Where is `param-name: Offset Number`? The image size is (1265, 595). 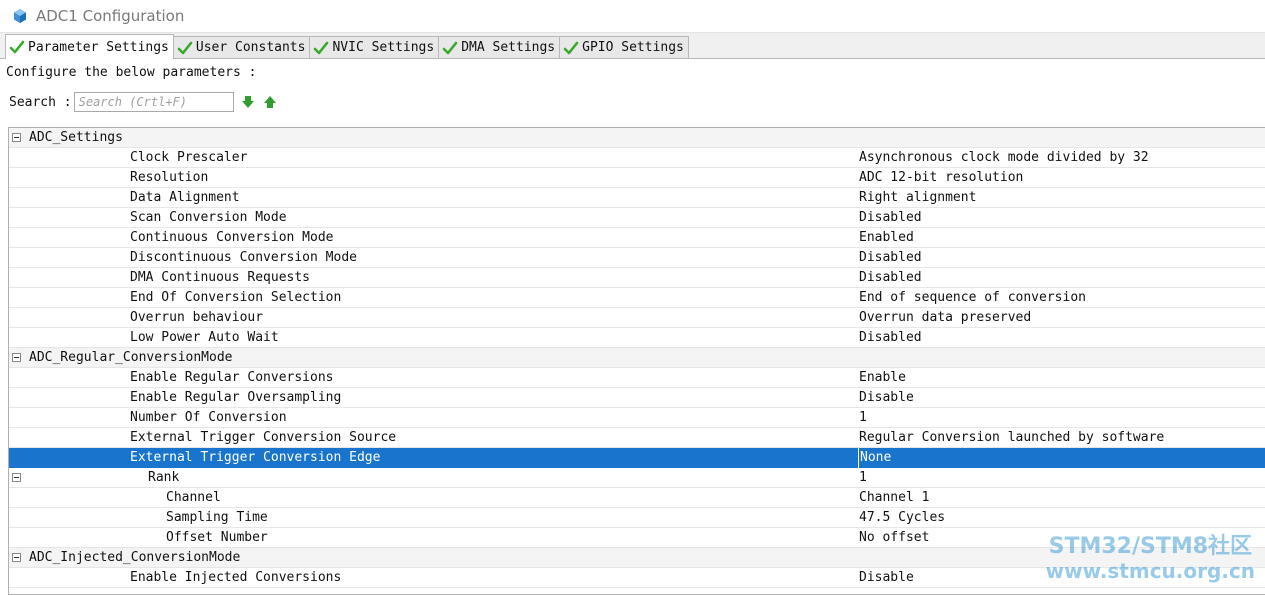
param-name: Offset Number is located at coordinates (217, 537).